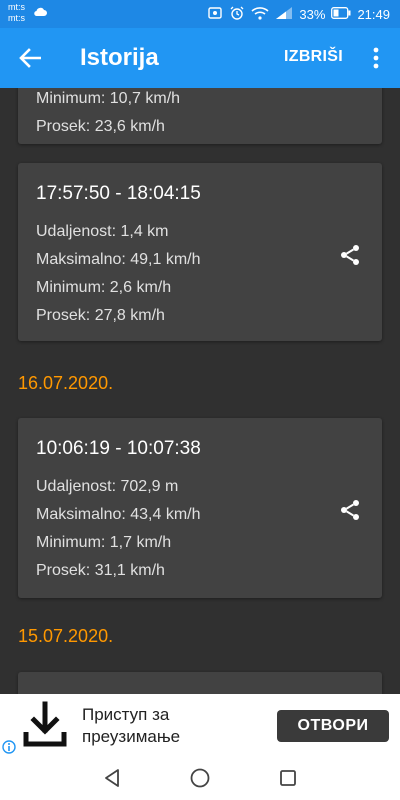  What do you see at coordinates (66, 636) in the screenshot?
I see `date-header: 15.07.2020.` at bounding box center [66, 636].